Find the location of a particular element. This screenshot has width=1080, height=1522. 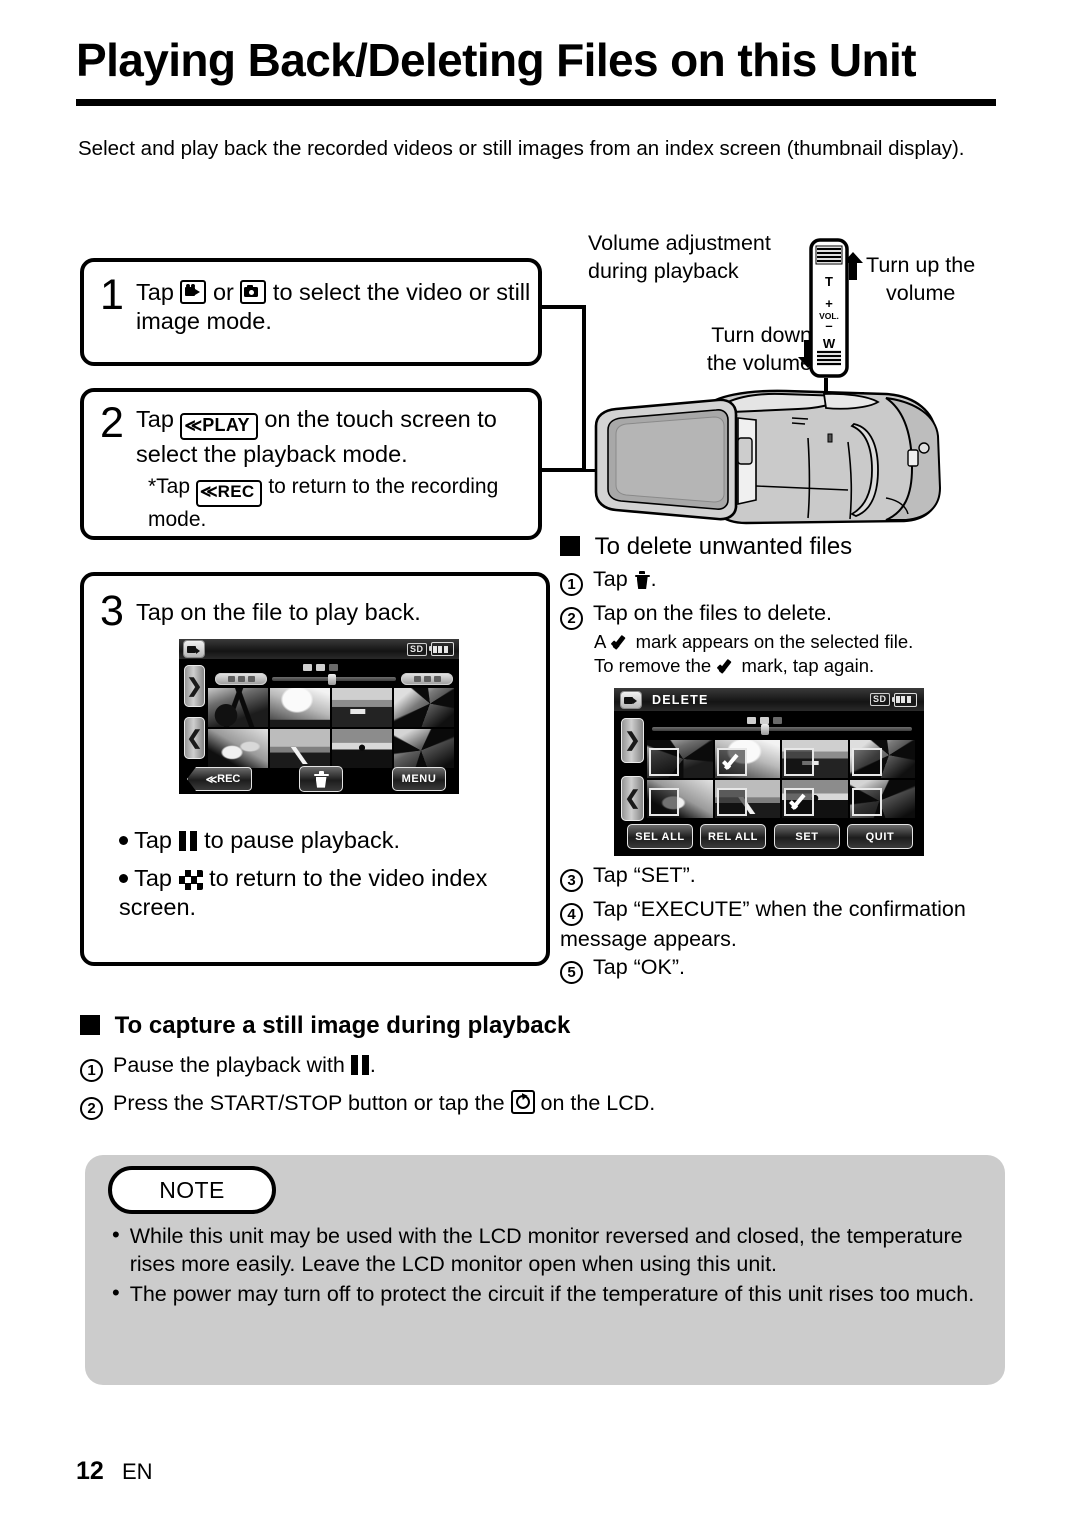

connector-step2-horizontal is located at coordinates (564, 470).